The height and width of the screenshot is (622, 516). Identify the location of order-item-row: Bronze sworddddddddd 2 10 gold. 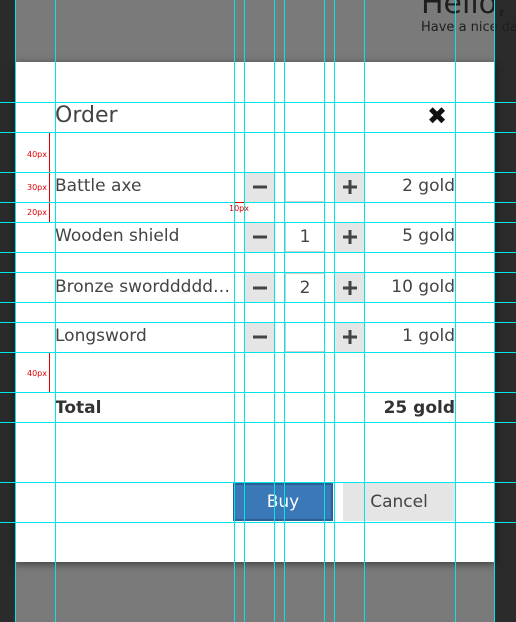
(255, 288).